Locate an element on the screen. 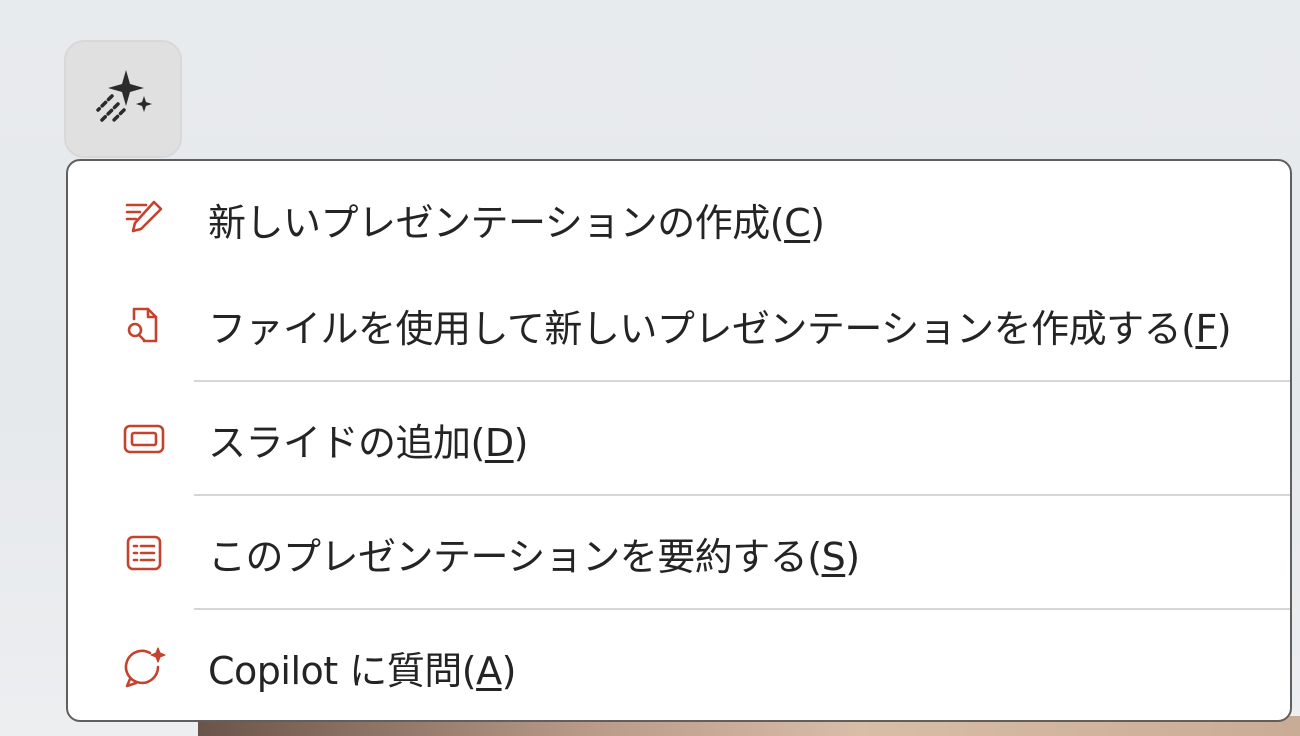 The width and height of the screenshot is (1300, 736). menu-item-ask-copilot: Copilot に質問(A) is located at coordinates (679, 667).